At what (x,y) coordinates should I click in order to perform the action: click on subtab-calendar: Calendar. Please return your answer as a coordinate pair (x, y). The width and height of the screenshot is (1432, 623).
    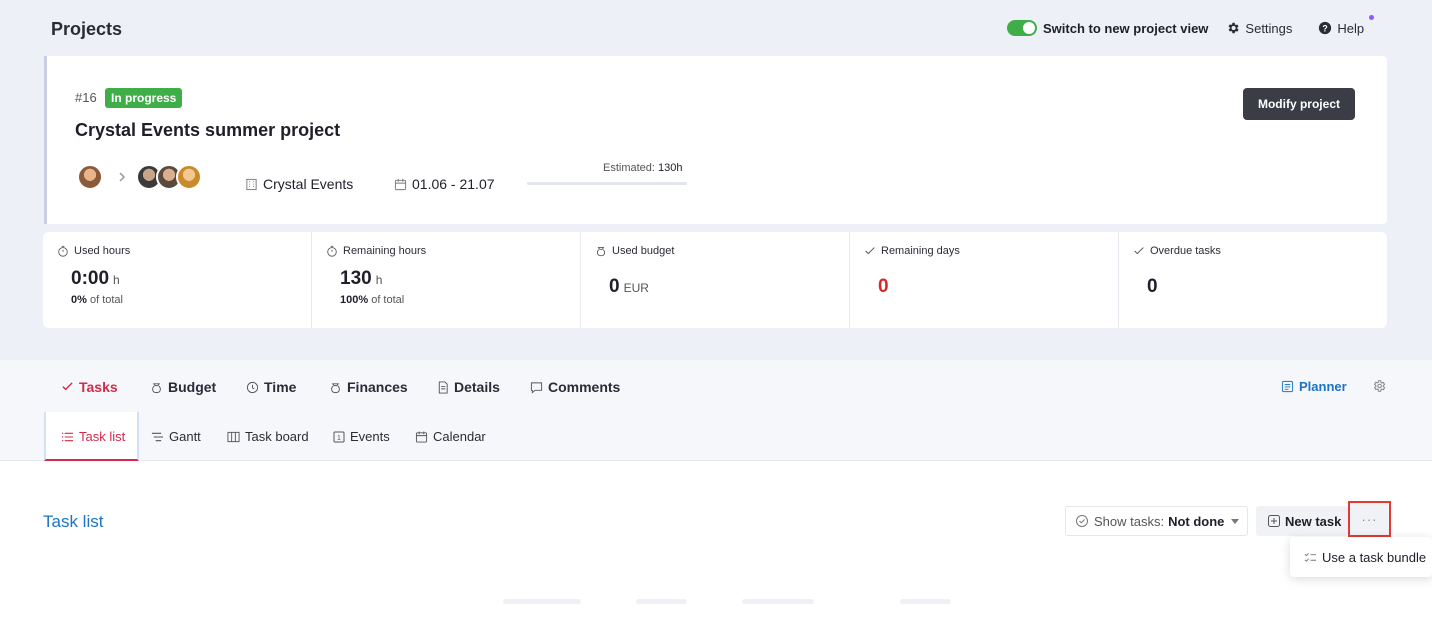
    Looking at the image, I should click on (450, 436).